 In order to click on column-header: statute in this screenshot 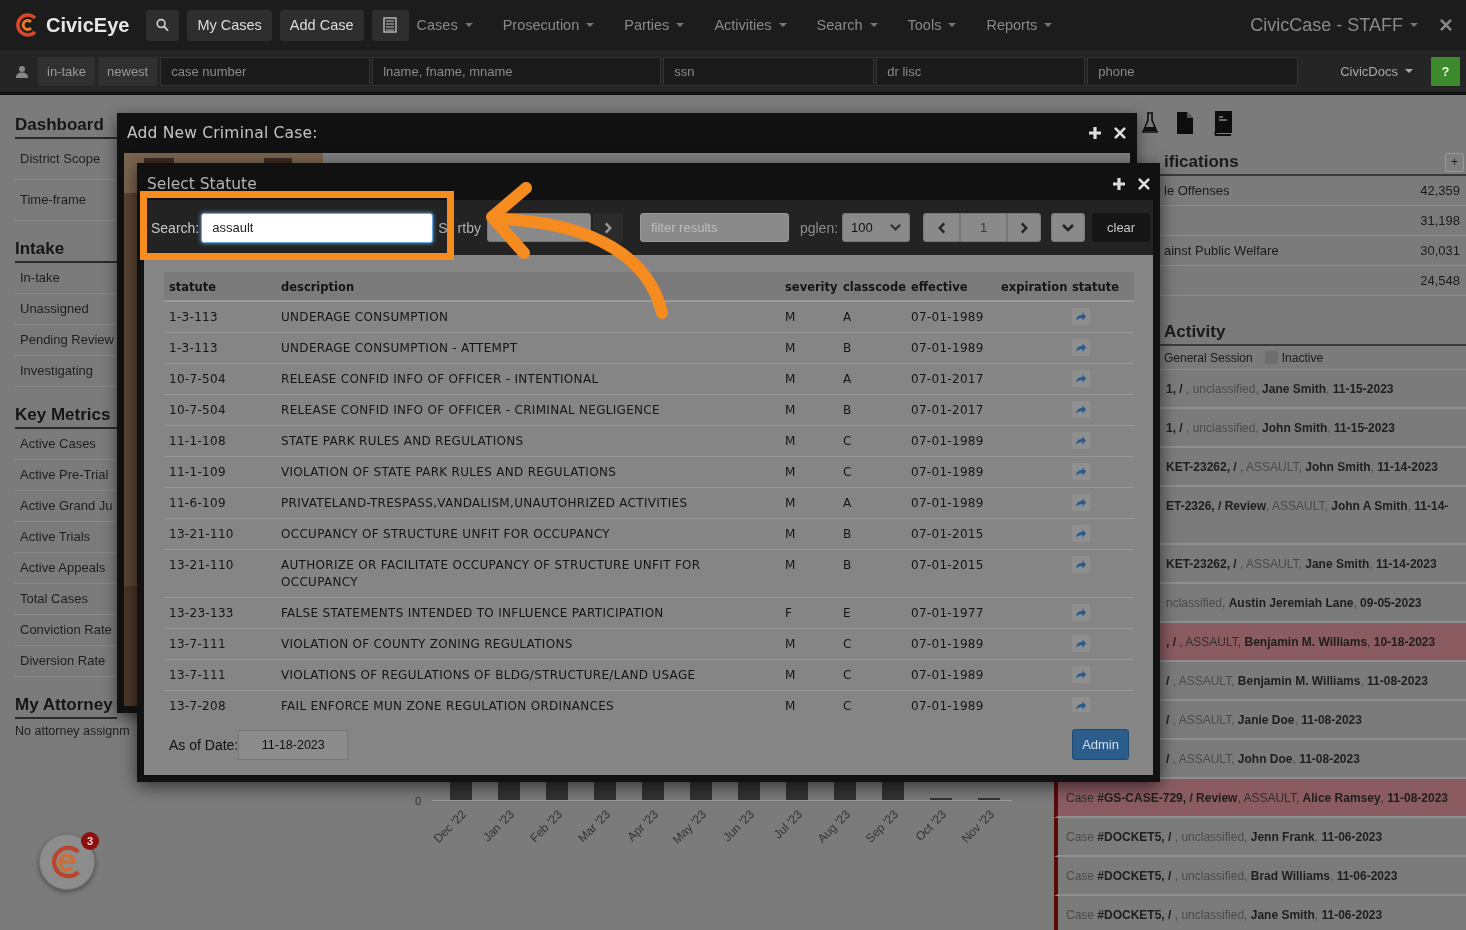, I will do `click(1096, 287)`.